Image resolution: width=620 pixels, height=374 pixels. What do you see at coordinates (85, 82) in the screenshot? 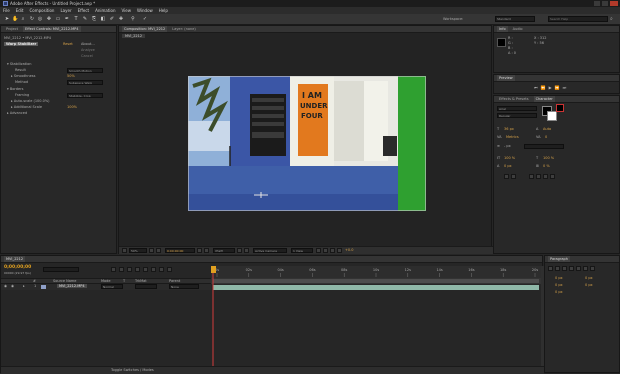
I see `method-select: Subspace Warp` at bounding box center [85, 82].